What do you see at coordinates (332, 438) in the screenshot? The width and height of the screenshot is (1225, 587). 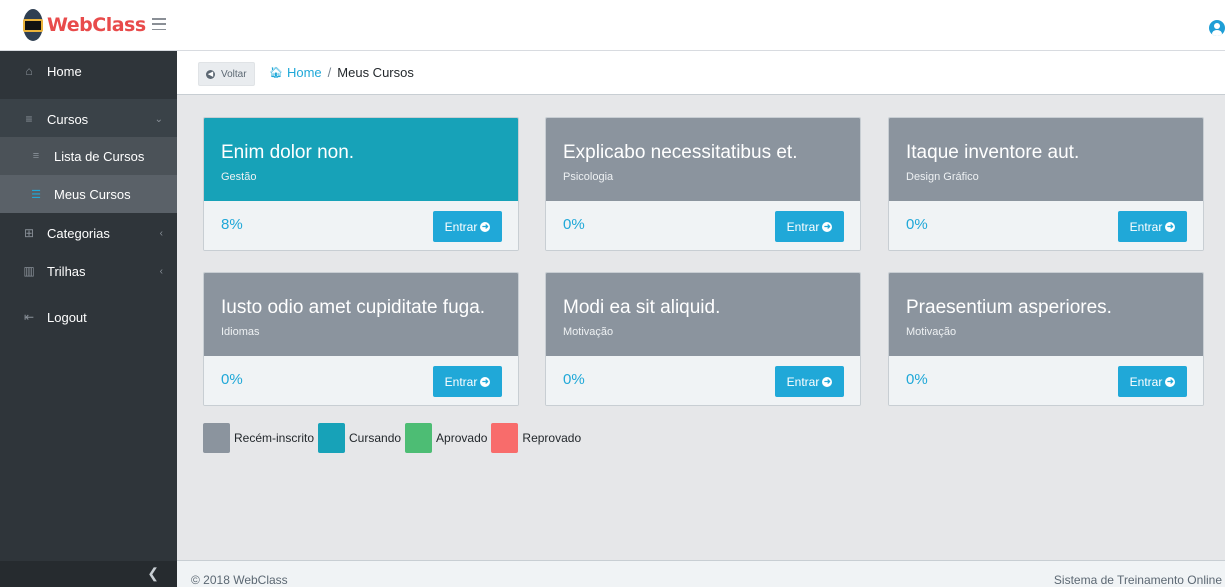 I see `legend-swatch-cursando` at bounding box center [332, 438].